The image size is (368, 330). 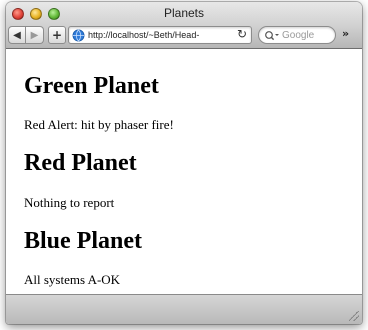 I want to click on overflow-chevron-icon: », so click(x=345, y=33).